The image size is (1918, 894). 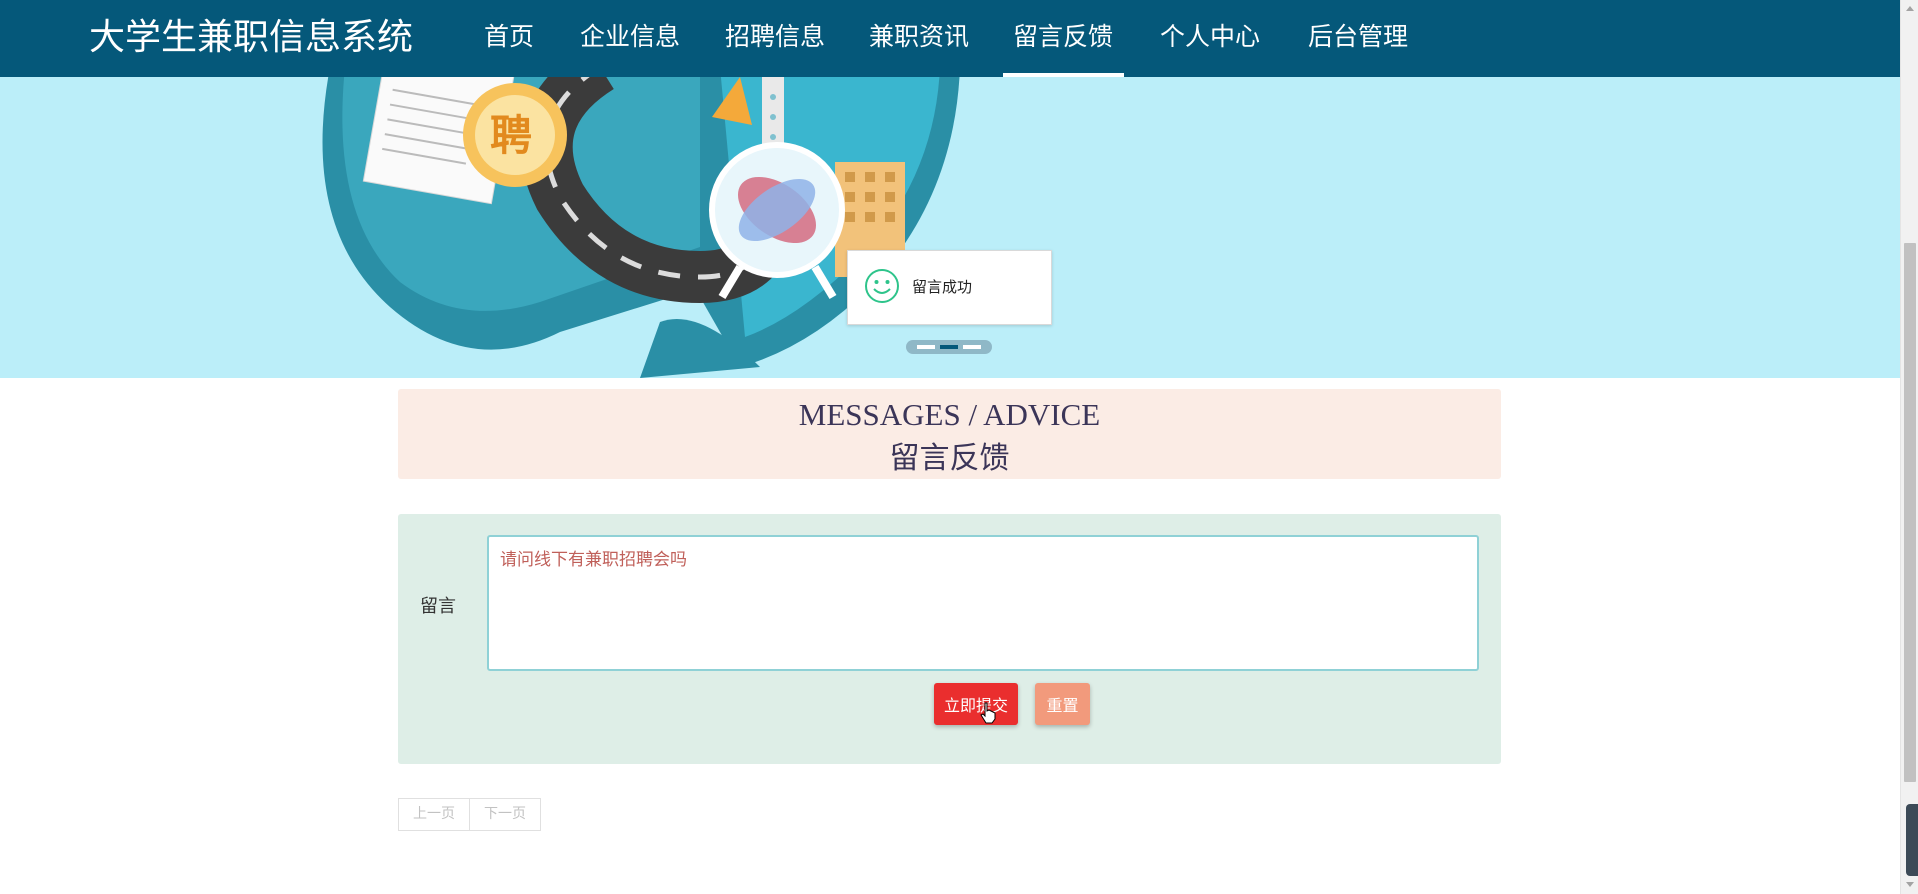 I want to click on nav-active-indicator, so click(x=1063, y=75).